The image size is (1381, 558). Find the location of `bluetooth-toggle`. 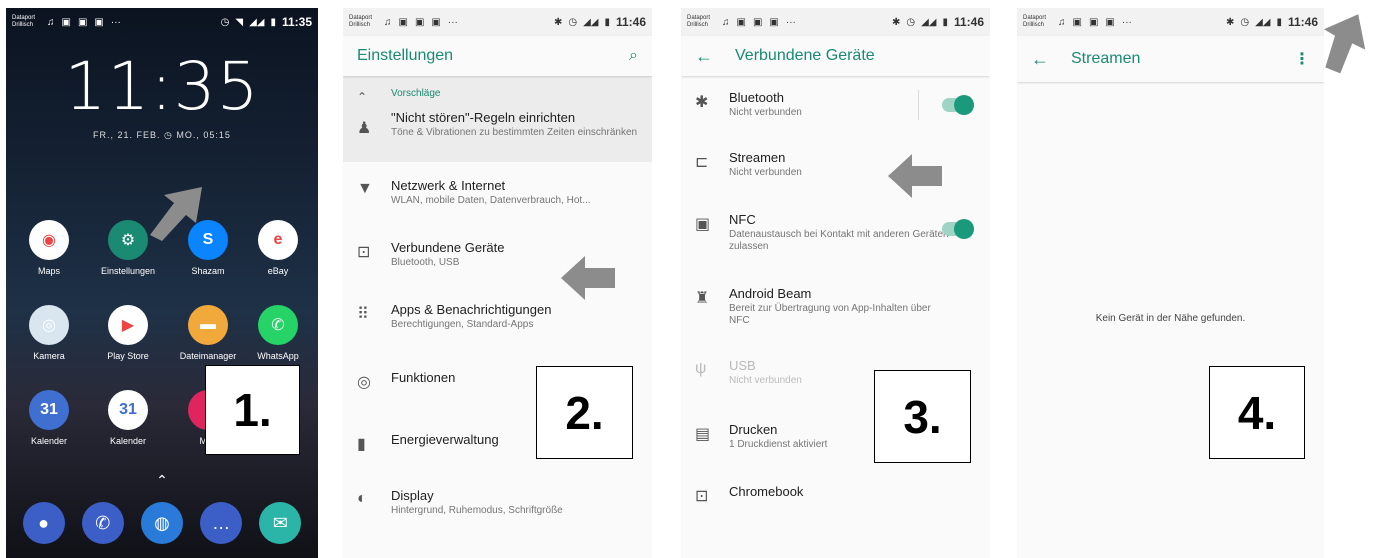

bluetooth-toggle is located at coordinates (958, 105).